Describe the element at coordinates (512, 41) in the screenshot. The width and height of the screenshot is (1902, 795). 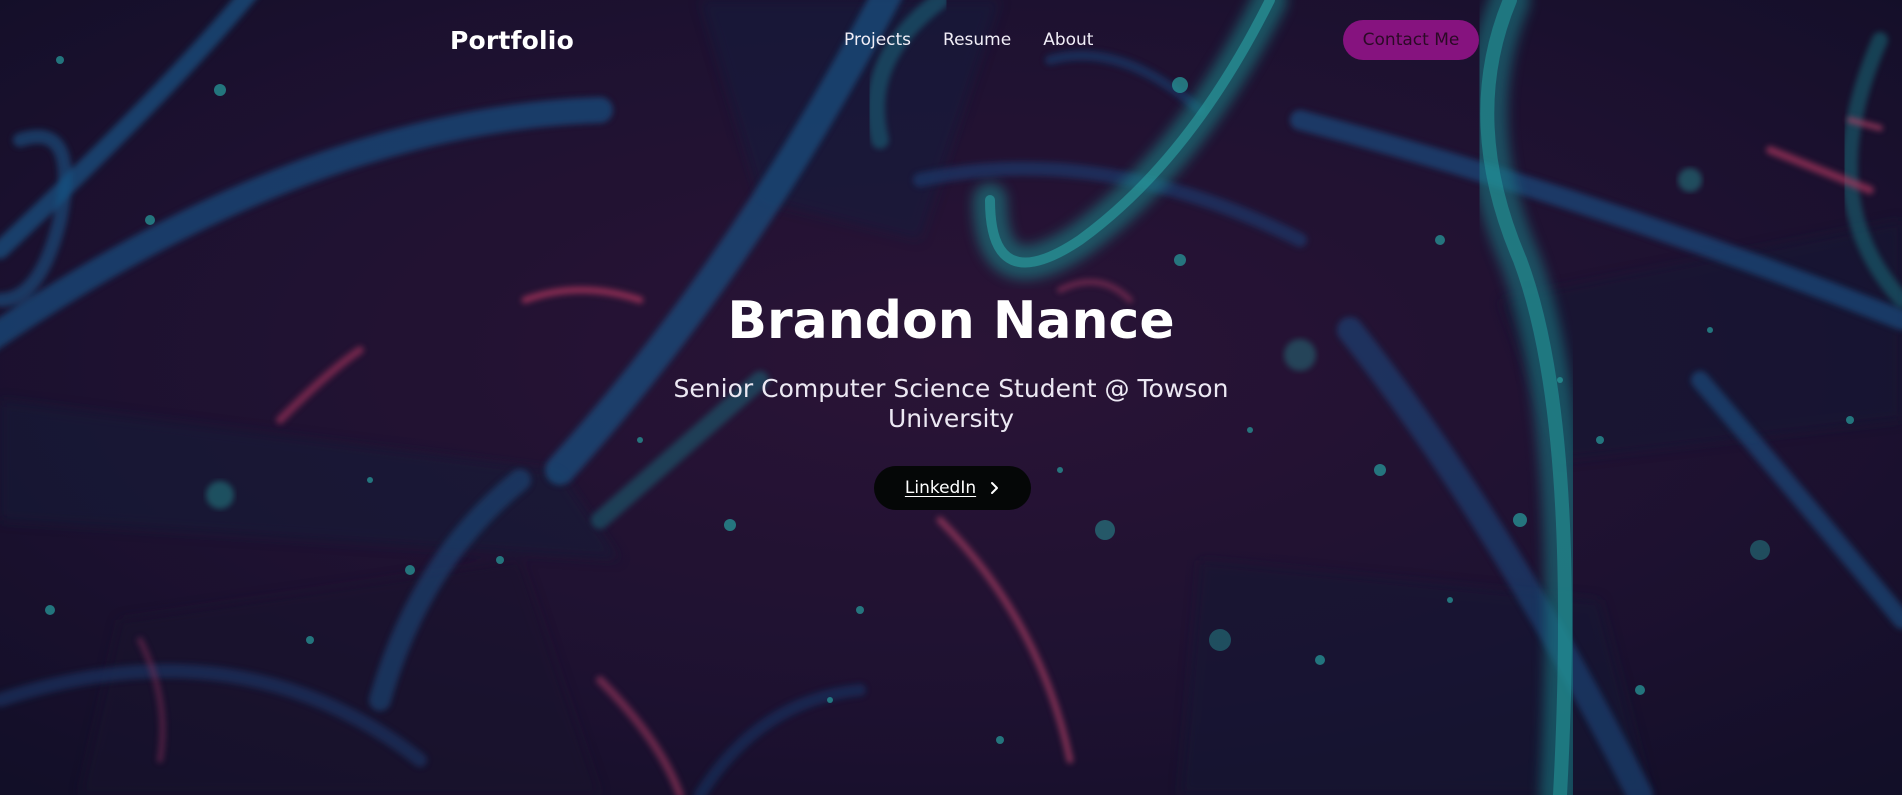
I see `brand-logo: Portfolio` at that location.